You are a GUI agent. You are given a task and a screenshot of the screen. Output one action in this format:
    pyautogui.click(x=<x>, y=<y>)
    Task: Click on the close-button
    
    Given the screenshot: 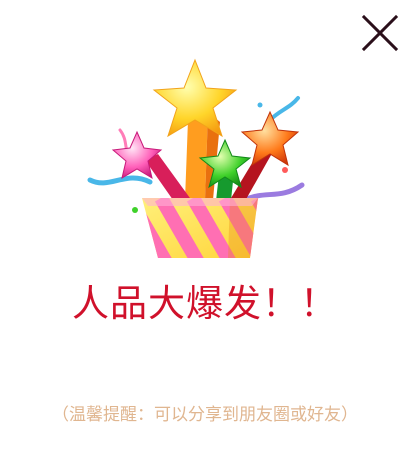 What is the action you would take?
    pyautogui.click(x=380, y=33)
    